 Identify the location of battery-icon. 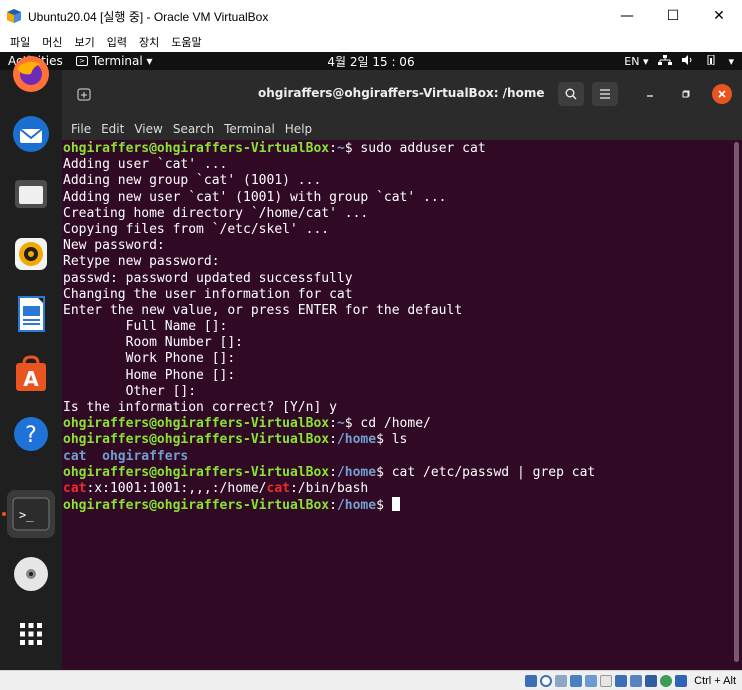
(711, 61).